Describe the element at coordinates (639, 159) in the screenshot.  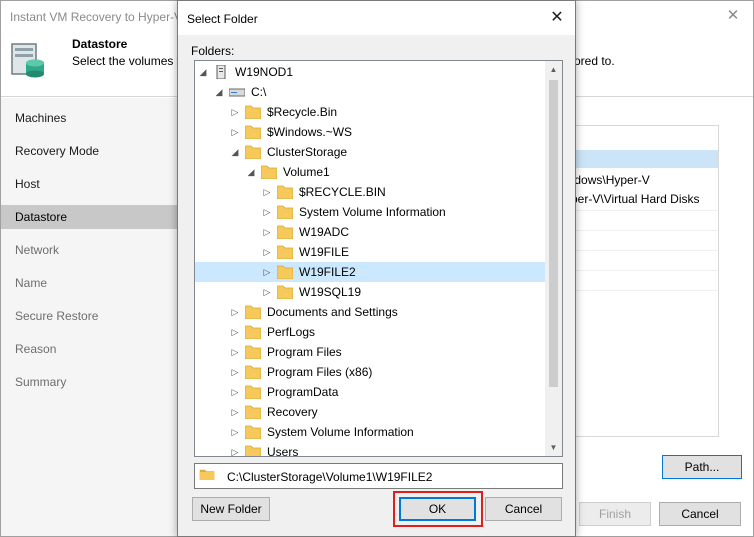
I see `list-row-selected` at that location.